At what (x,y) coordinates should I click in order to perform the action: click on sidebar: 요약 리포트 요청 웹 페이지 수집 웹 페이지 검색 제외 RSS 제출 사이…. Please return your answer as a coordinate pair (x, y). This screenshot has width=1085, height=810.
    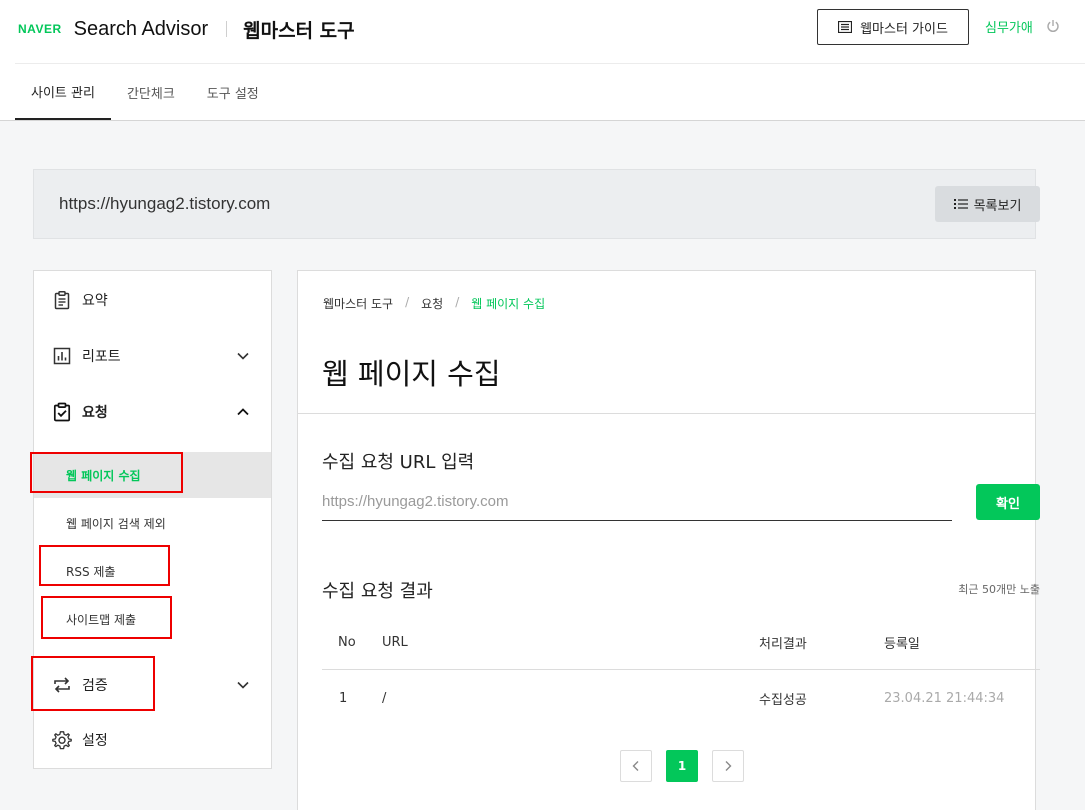
    Looking at the image, I should click on (152, 519).